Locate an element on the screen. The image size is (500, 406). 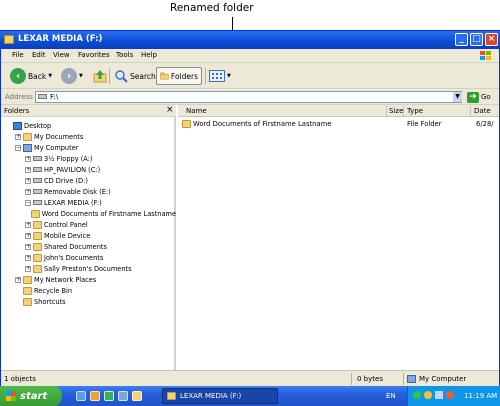
tray-speaker-icon is located at coordinates (439, 395).